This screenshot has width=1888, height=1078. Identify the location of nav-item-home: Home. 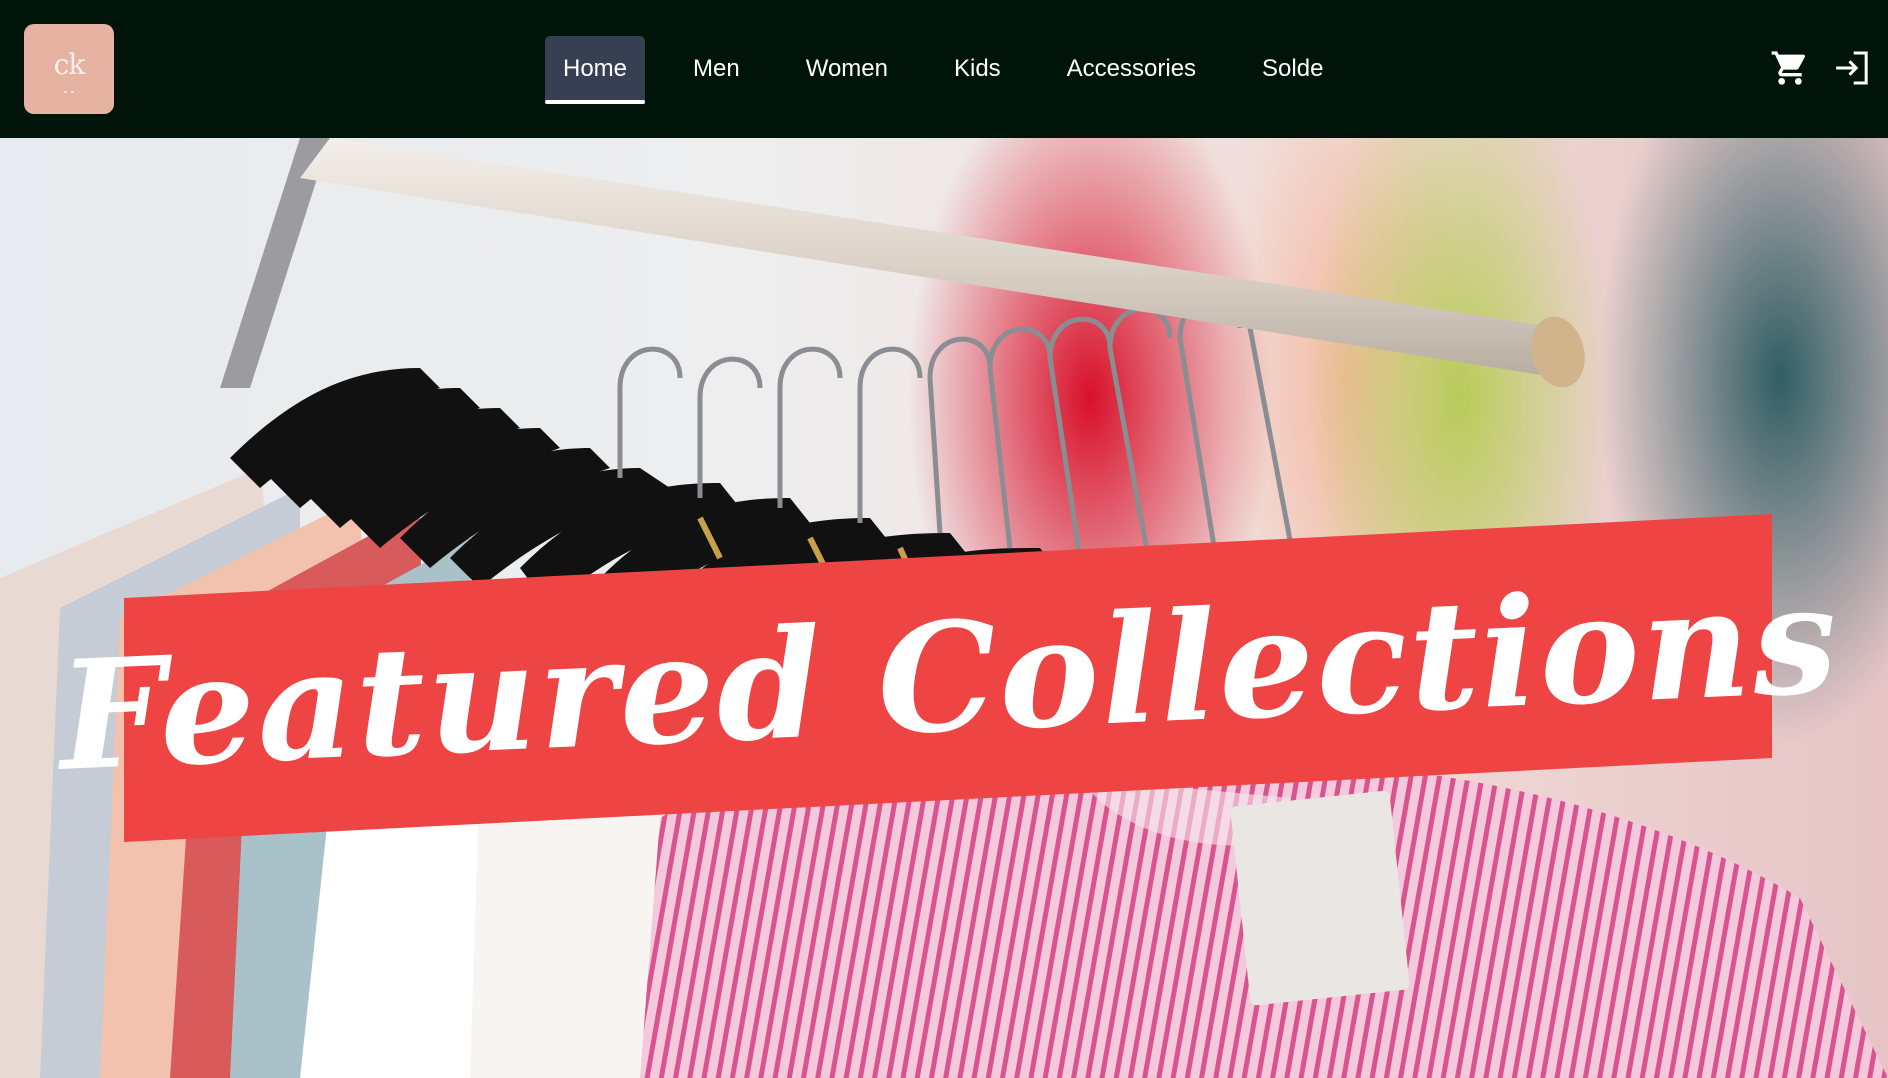
(595, 70).